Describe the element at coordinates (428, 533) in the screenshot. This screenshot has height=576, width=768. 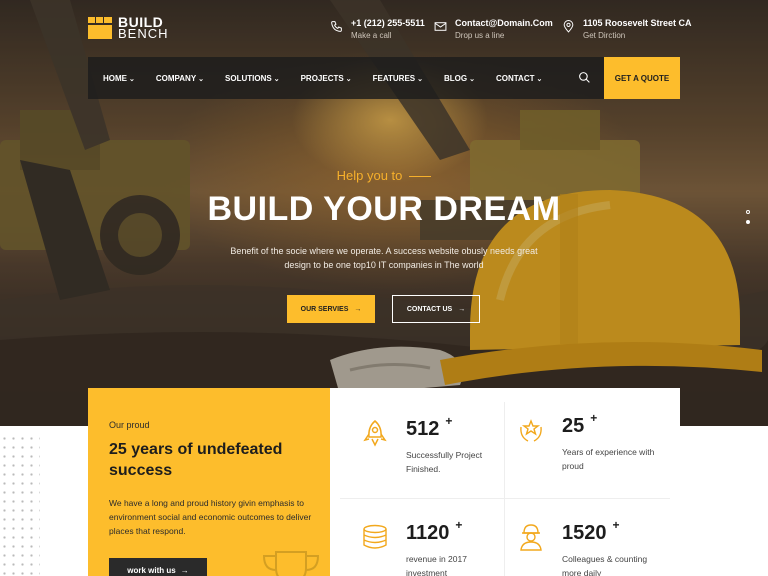
I see `stat-number: 1120` at that location.